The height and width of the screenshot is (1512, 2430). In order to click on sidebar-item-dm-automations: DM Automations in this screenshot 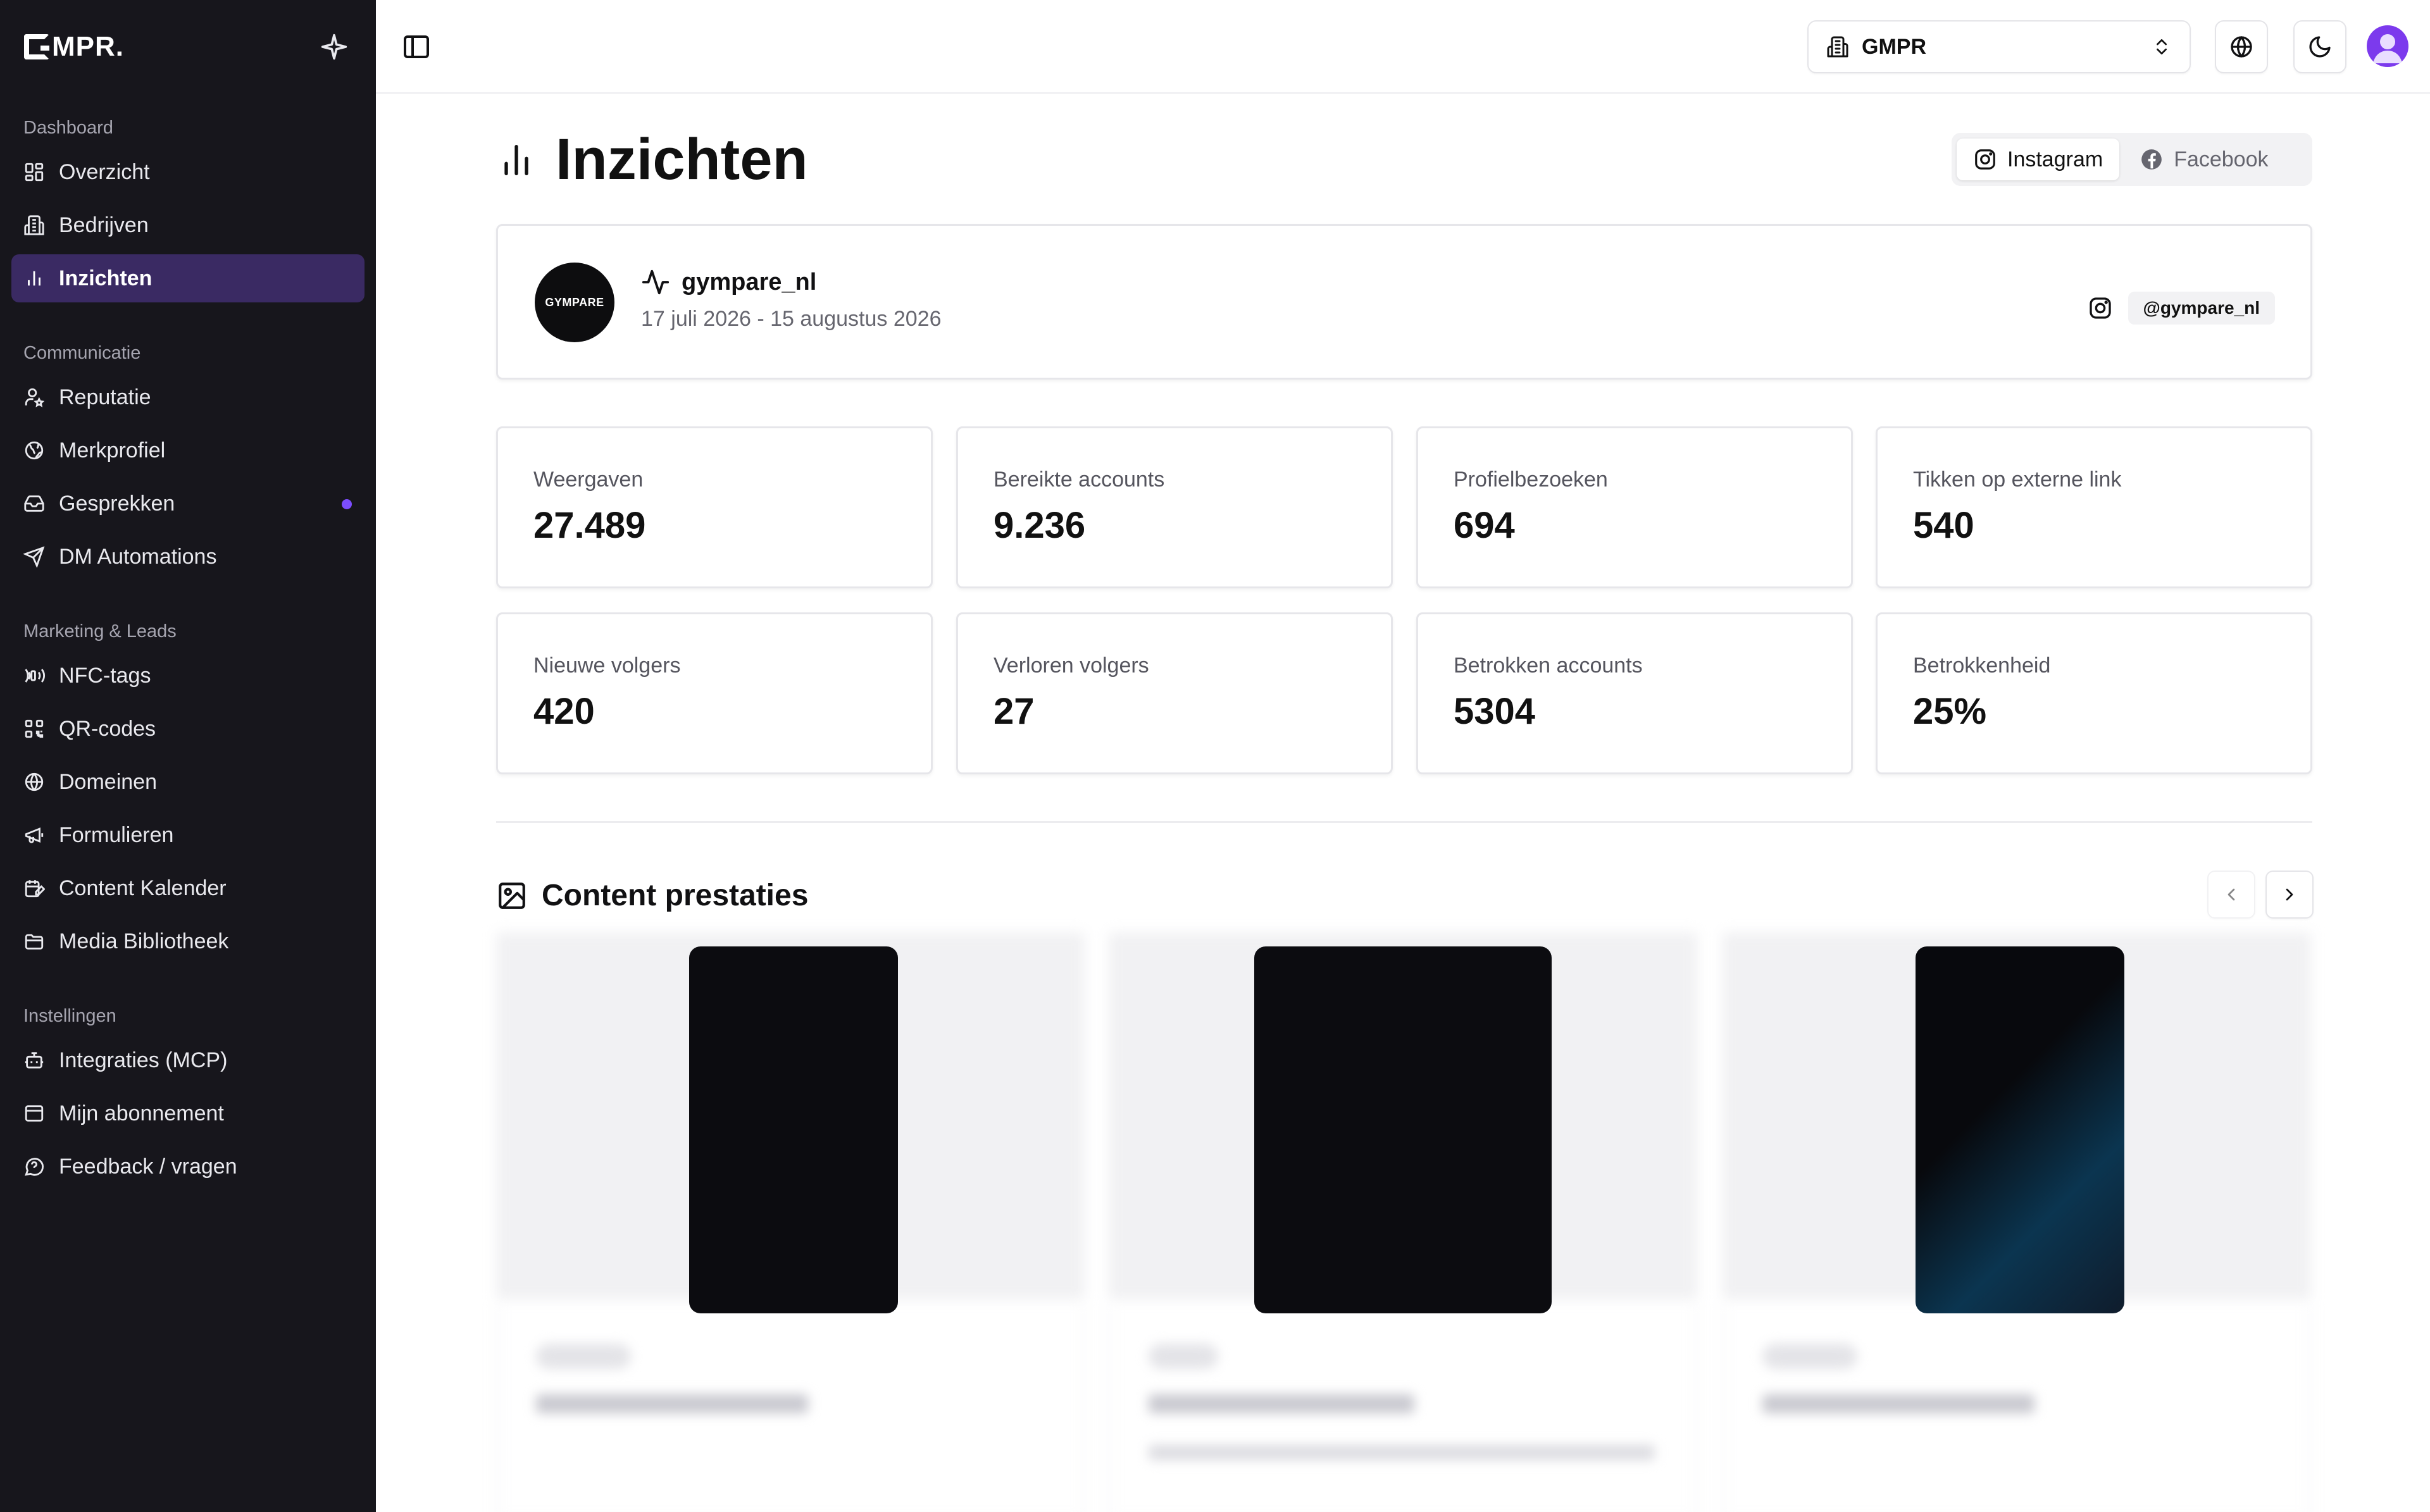, I will do `click(187, 557)`.